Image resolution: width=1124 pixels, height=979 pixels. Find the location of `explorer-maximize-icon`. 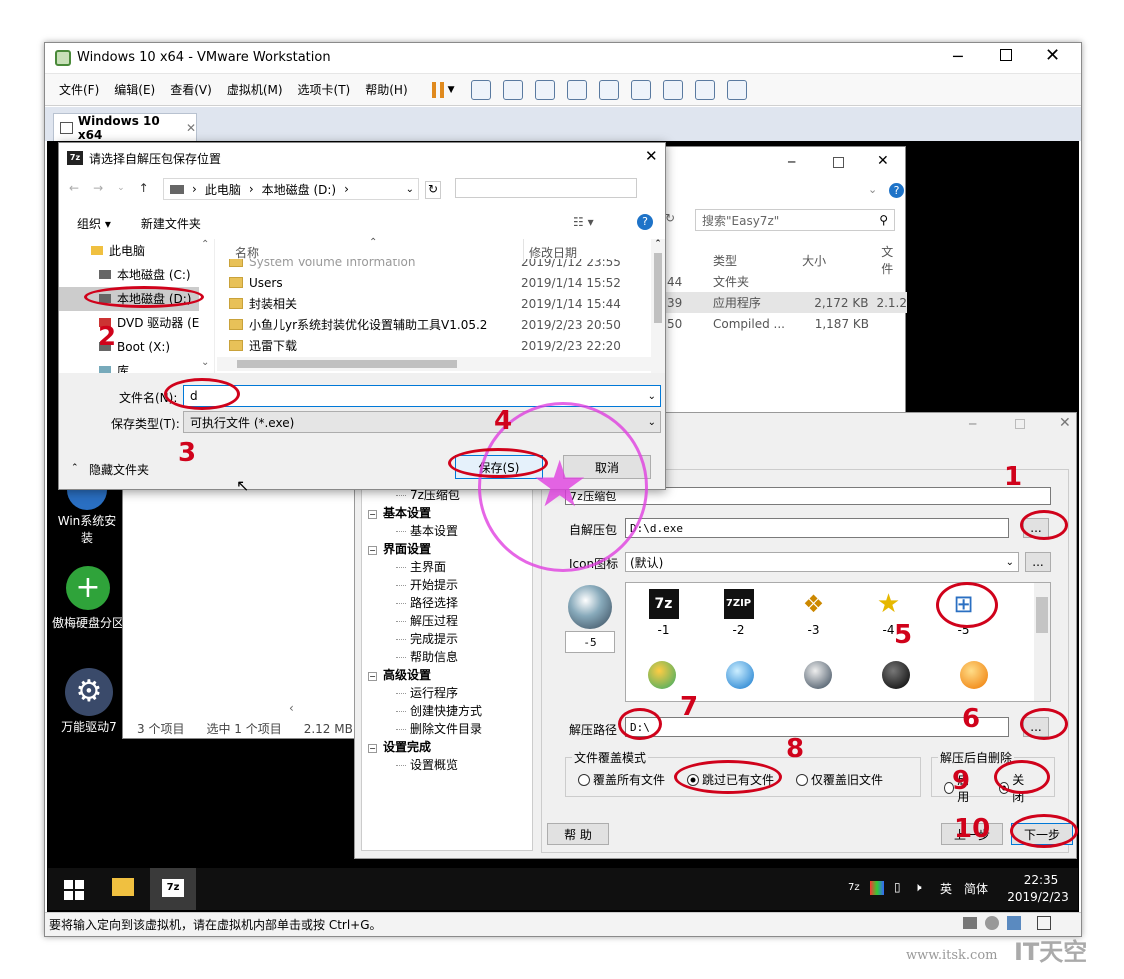

explorer-maximize-icon is located at coordinates (838, 162).